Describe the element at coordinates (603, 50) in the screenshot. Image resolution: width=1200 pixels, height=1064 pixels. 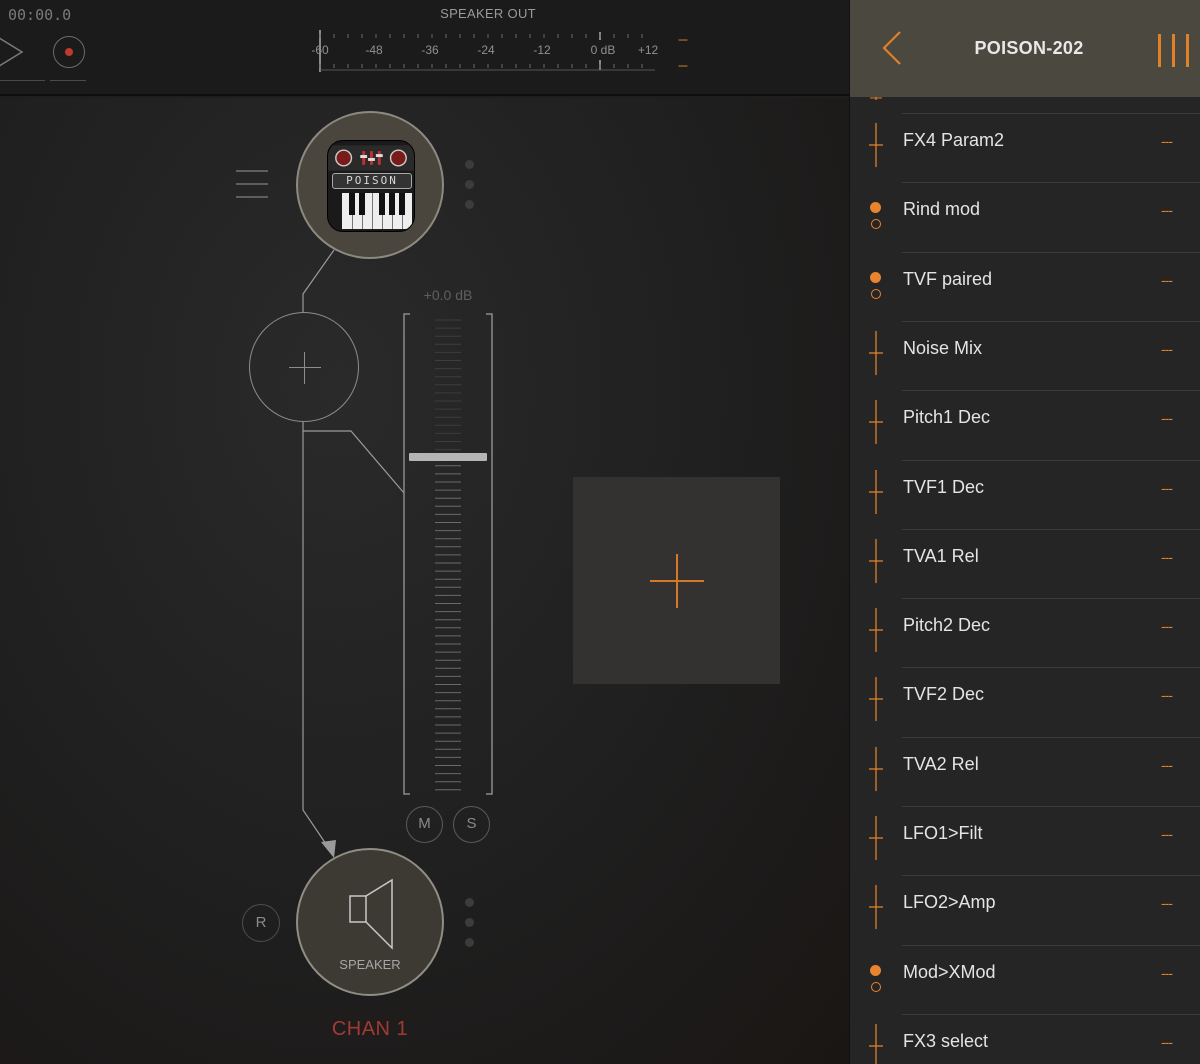
I see `meter-label: 0 dB` at that location.